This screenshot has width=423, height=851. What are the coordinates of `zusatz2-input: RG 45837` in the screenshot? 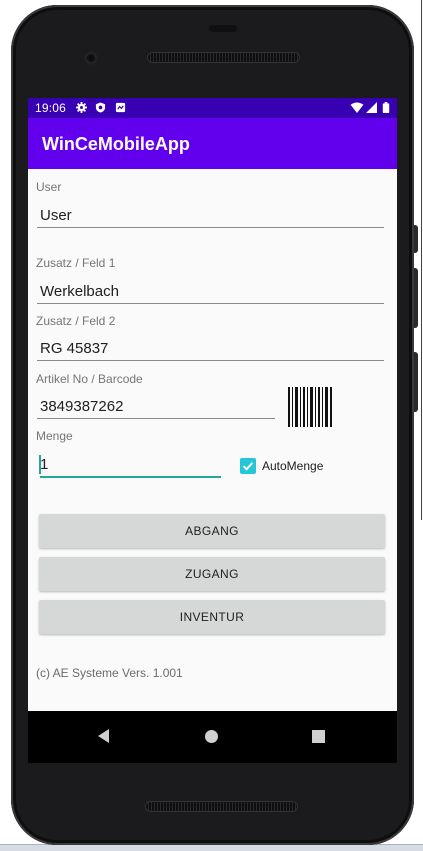 It's located at (74, 349).